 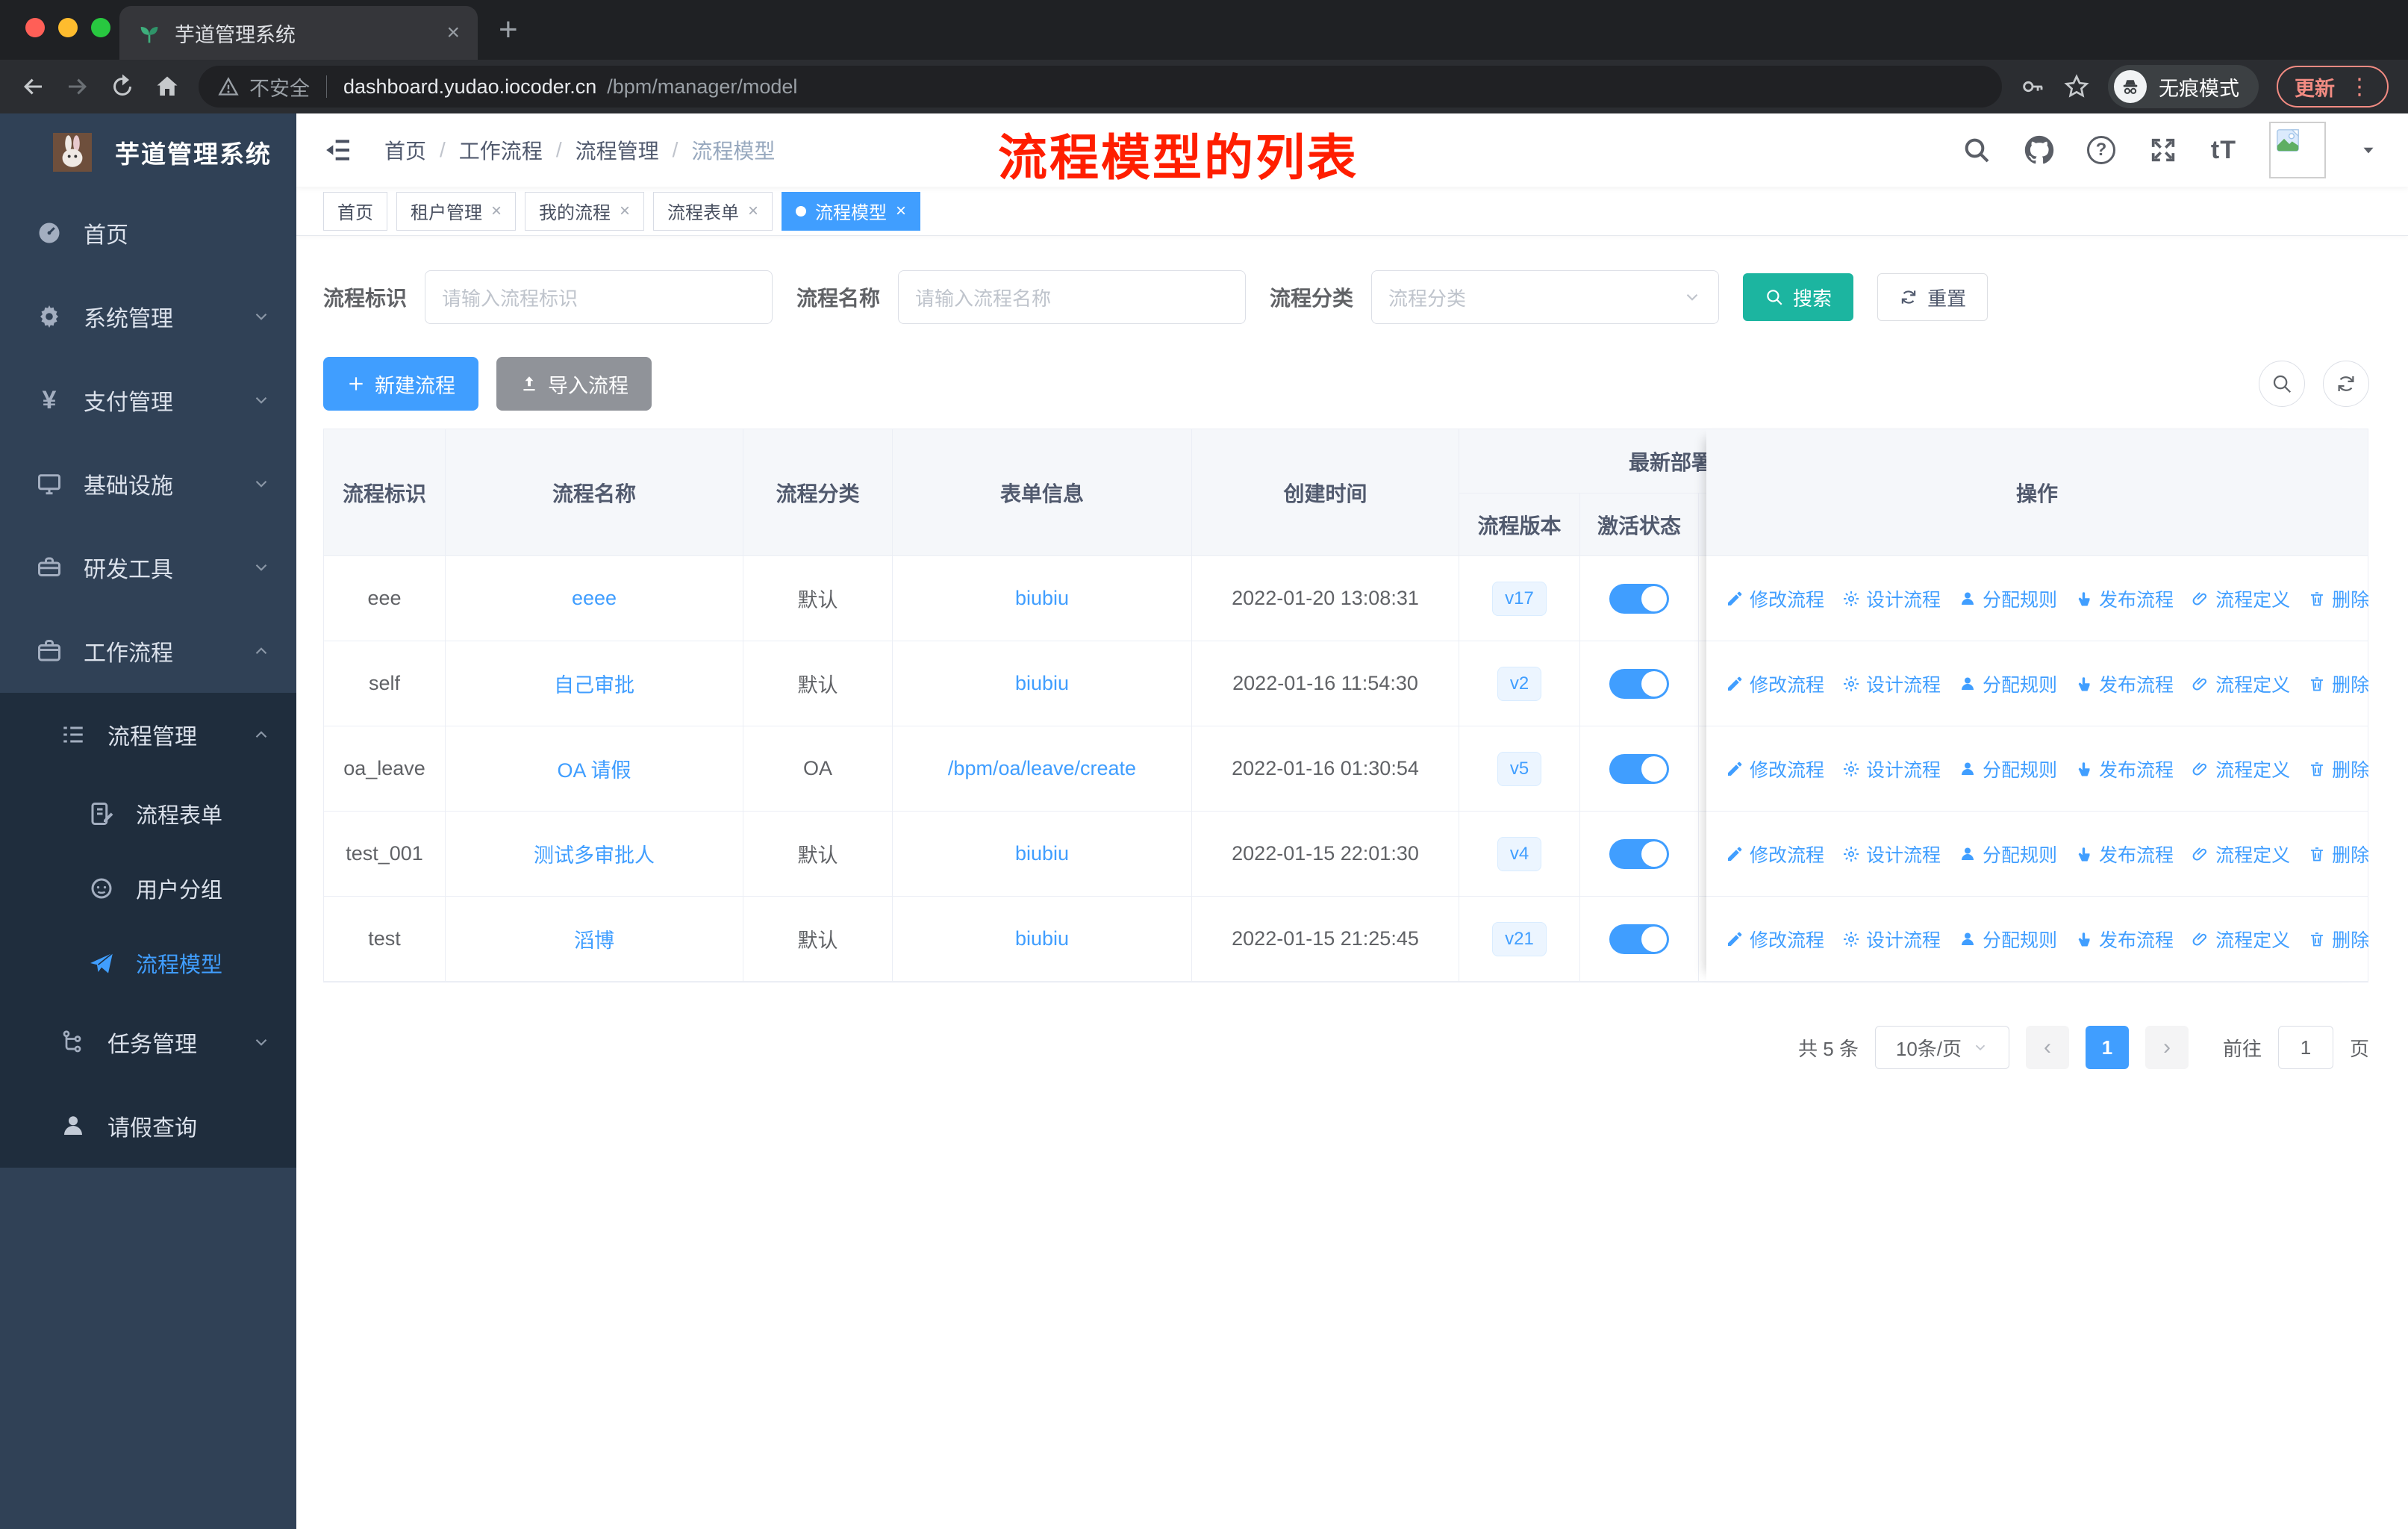 I want to click on security-label: 不安全, so click(x=279, y=87).